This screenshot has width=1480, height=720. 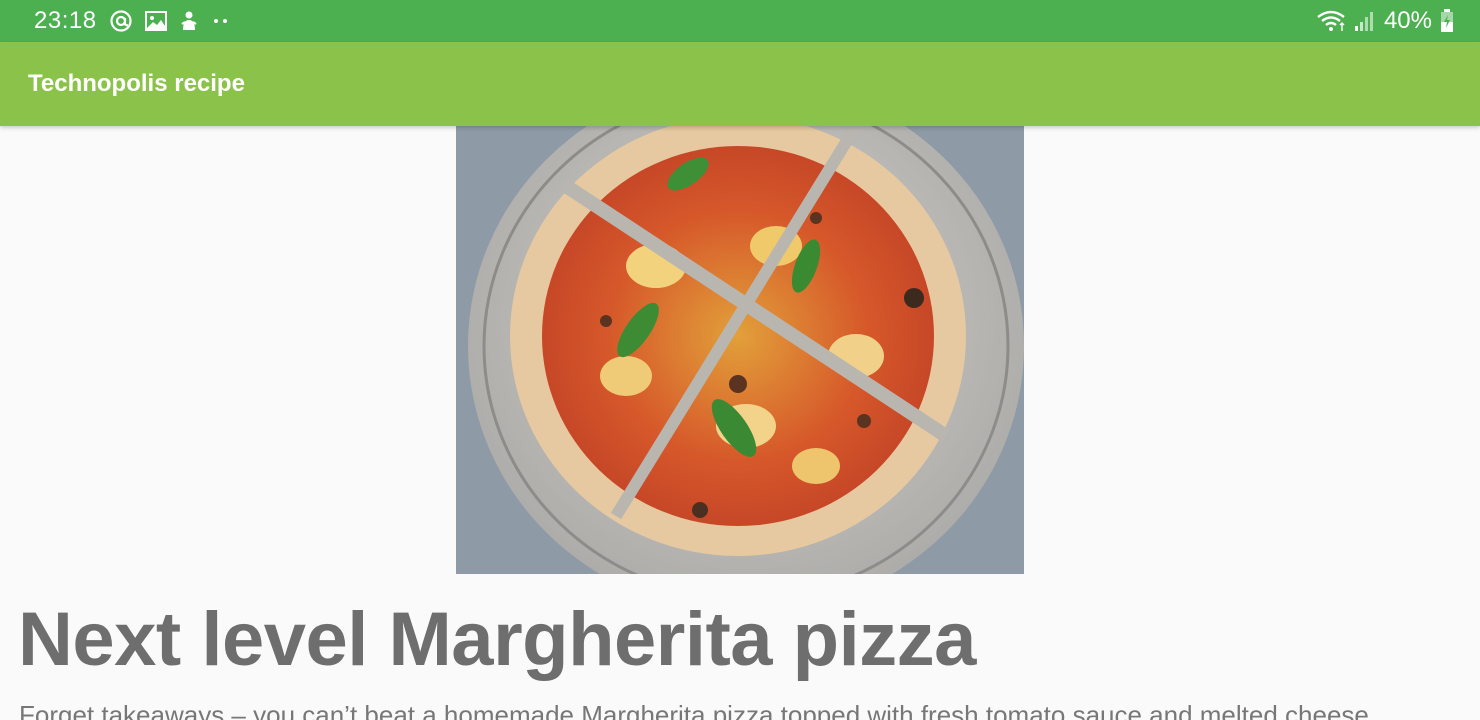 I want to click on signal-icon, so click(x=1365, y=21).